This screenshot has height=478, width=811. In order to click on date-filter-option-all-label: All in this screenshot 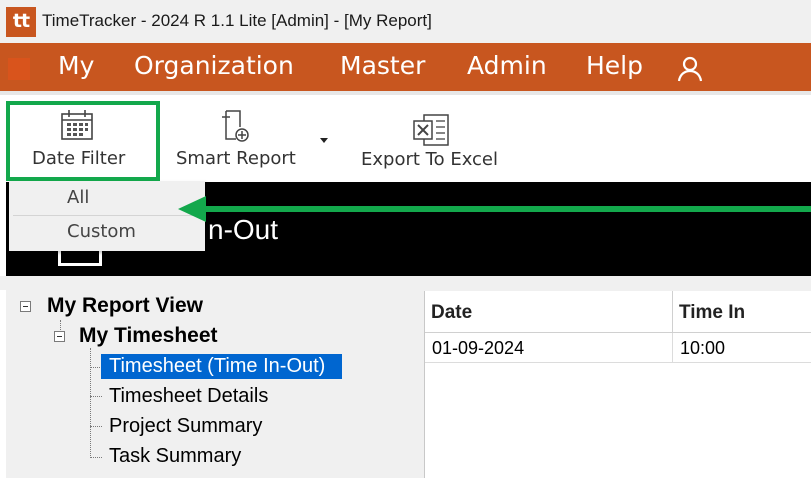, I will do `click(78, 197)`.